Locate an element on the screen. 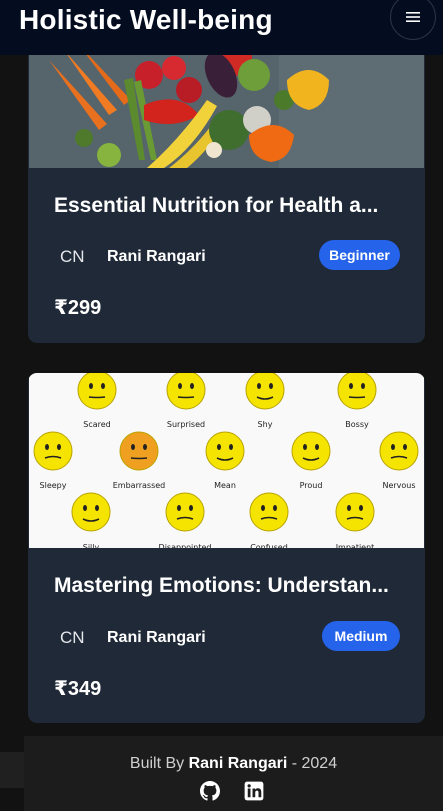 Image resolution: width=443 pixels, height=811 pixels. emotion-label: Disappointed is located at coordinates (185, 545).